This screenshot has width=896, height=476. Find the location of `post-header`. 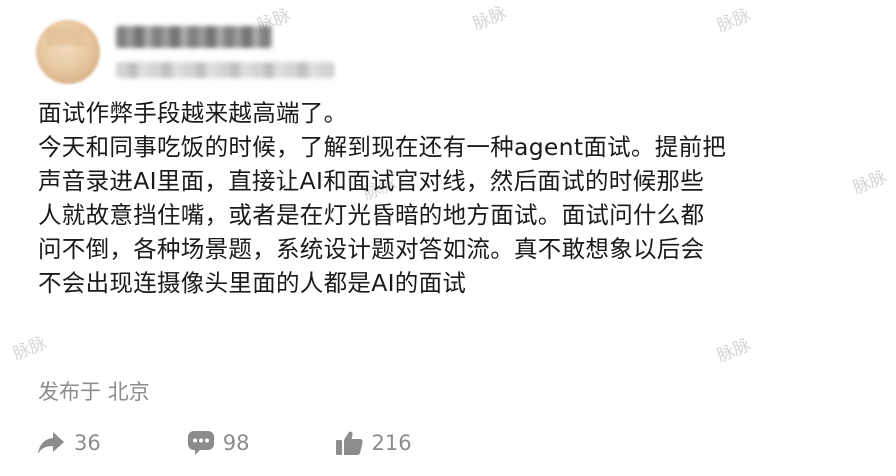

post-header is located at coordinates (185, 52).